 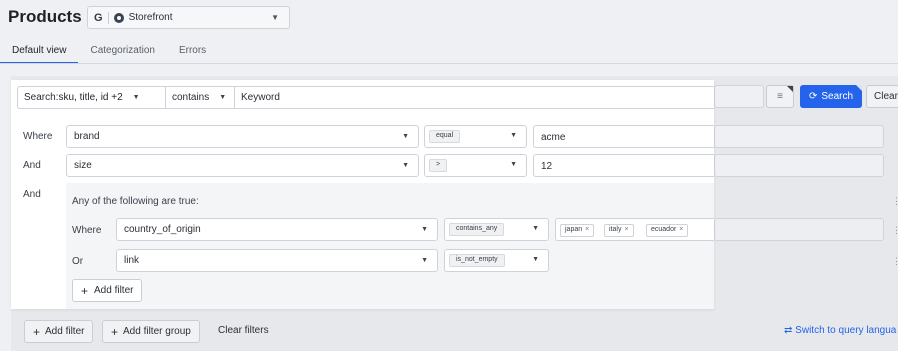 I want to click on store-name: Storefront, so click(x=150, y=17).